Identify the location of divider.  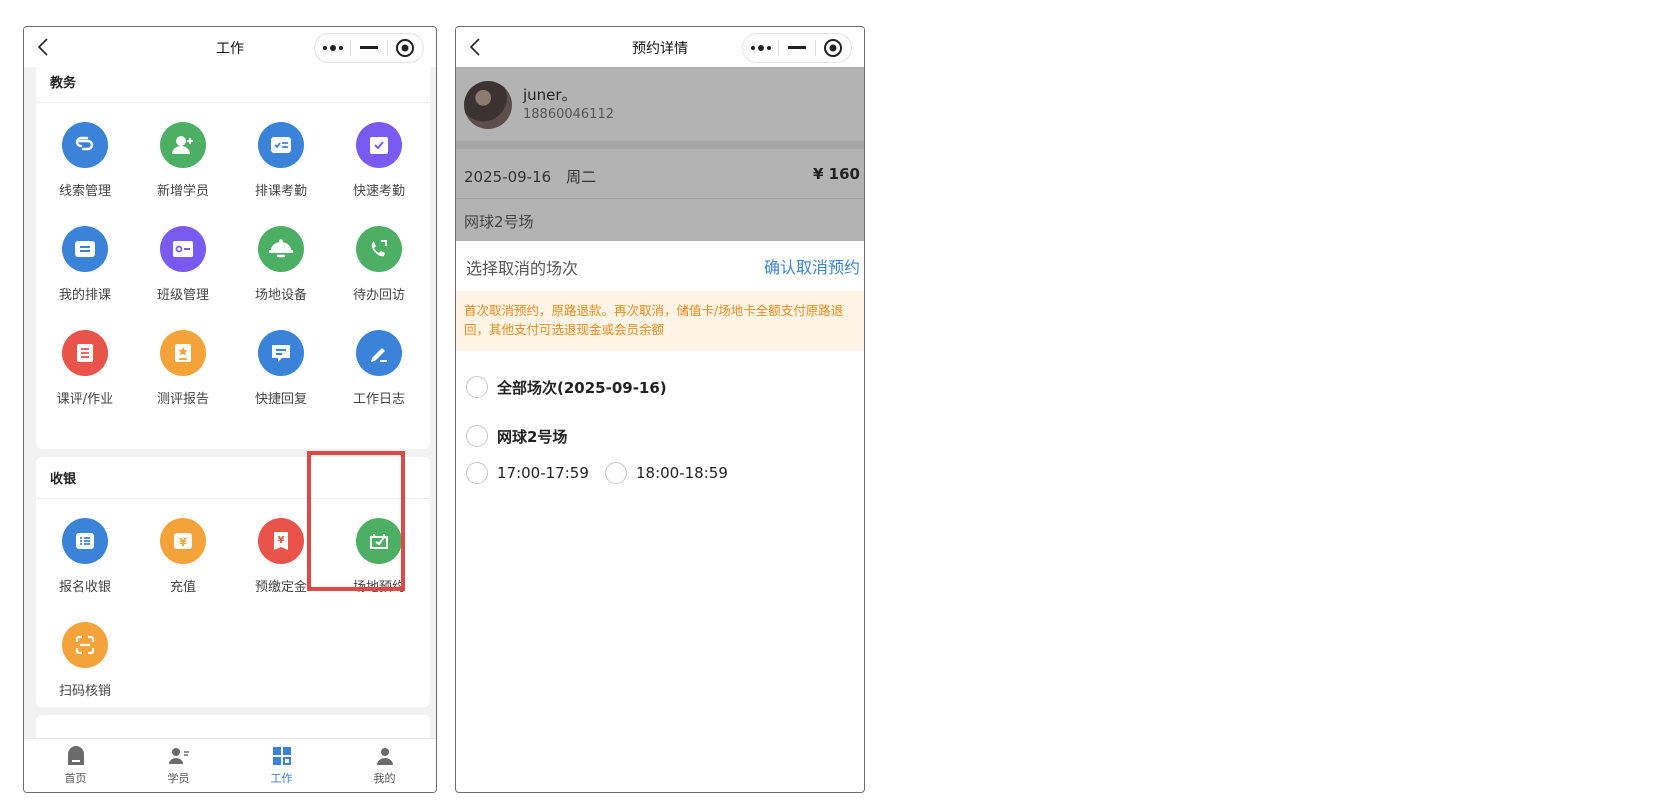
(660, 145).